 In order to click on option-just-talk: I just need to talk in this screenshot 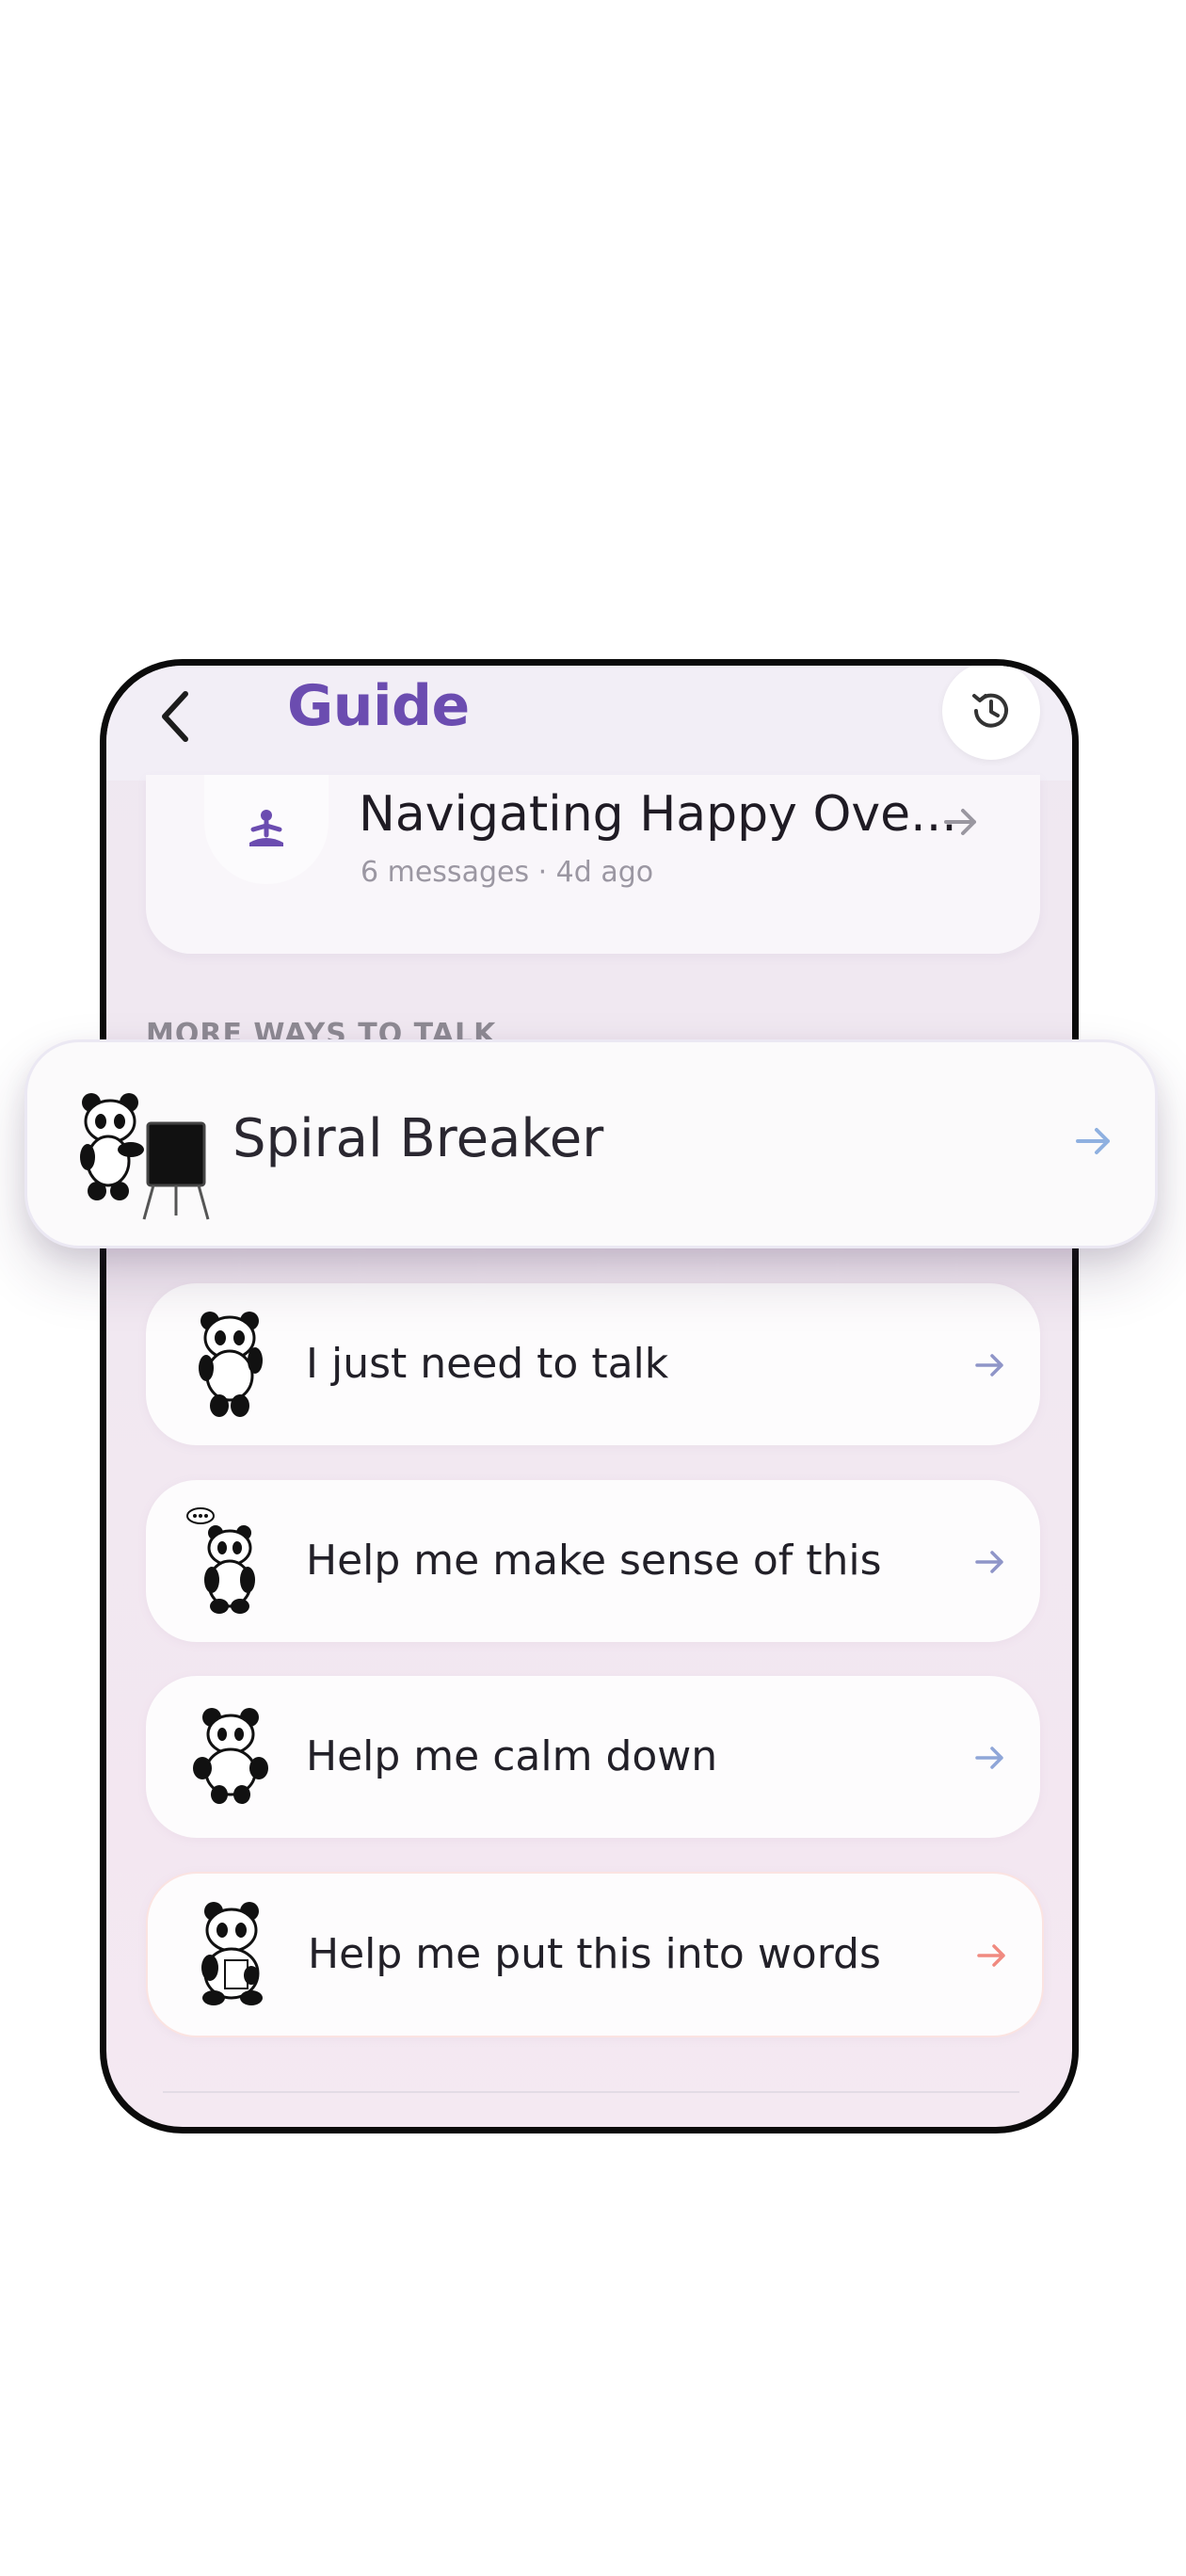, I will do `click(593, 1364)`.